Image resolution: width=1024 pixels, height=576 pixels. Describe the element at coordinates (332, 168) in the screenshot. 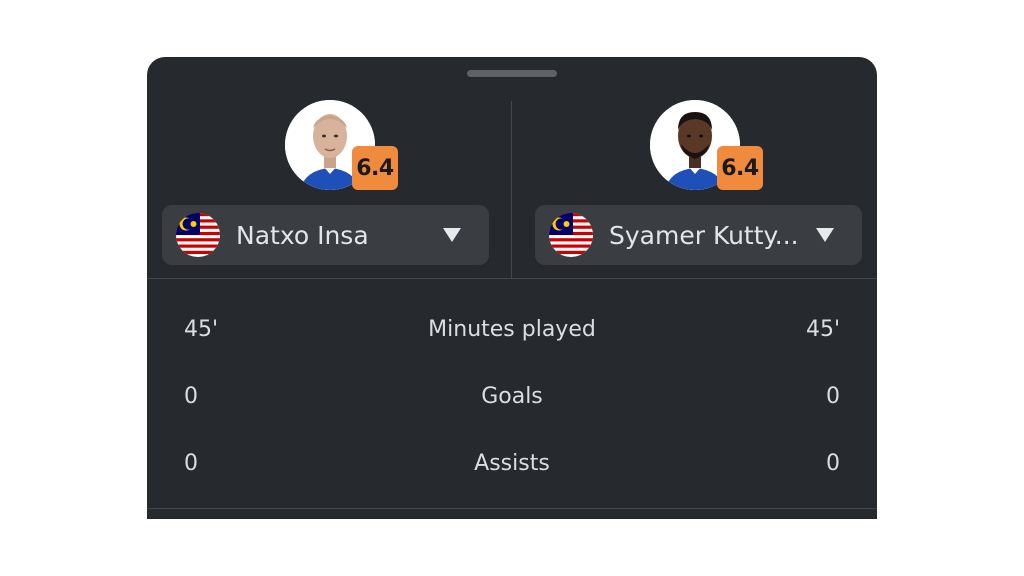

I see `player-left-panel: 6.4 Natxo Insa` at that location.